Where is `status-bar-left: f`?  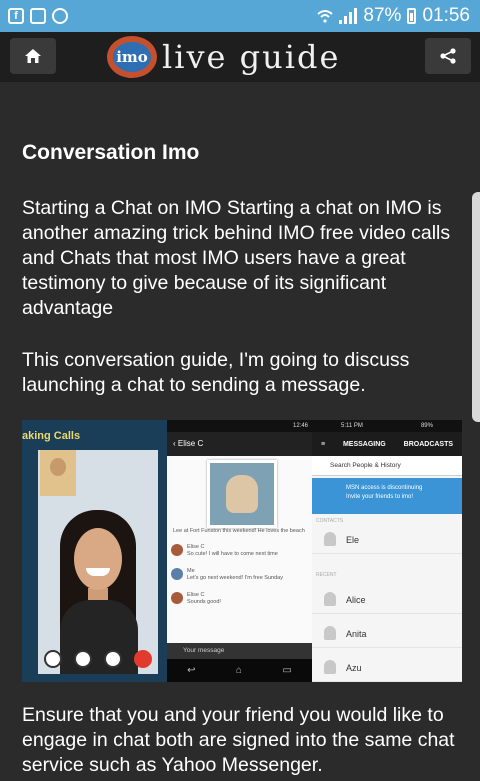 status-bar-left: f is located at coordinates (38, 16).